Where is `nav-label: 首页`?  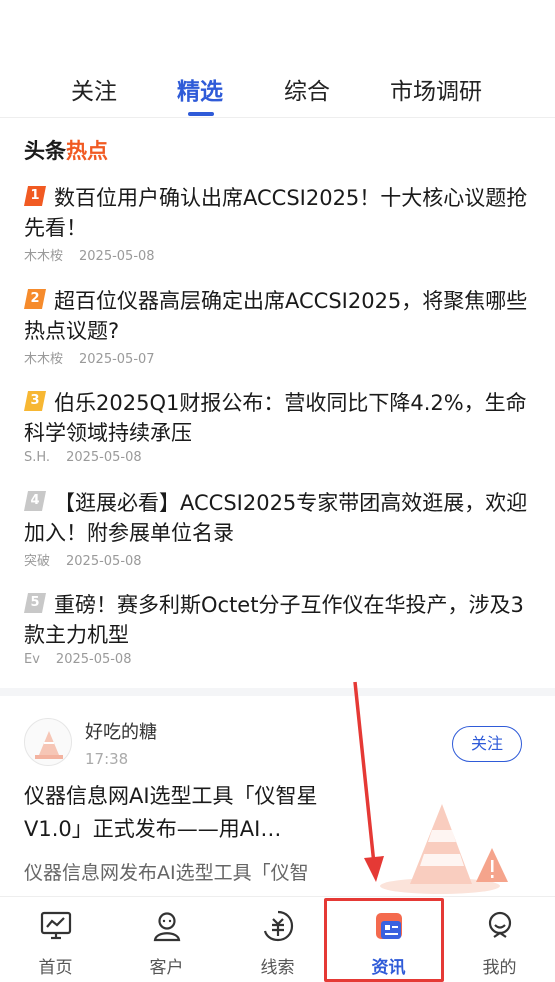
nav-label: 首页 is located at coordinates (55, 968).